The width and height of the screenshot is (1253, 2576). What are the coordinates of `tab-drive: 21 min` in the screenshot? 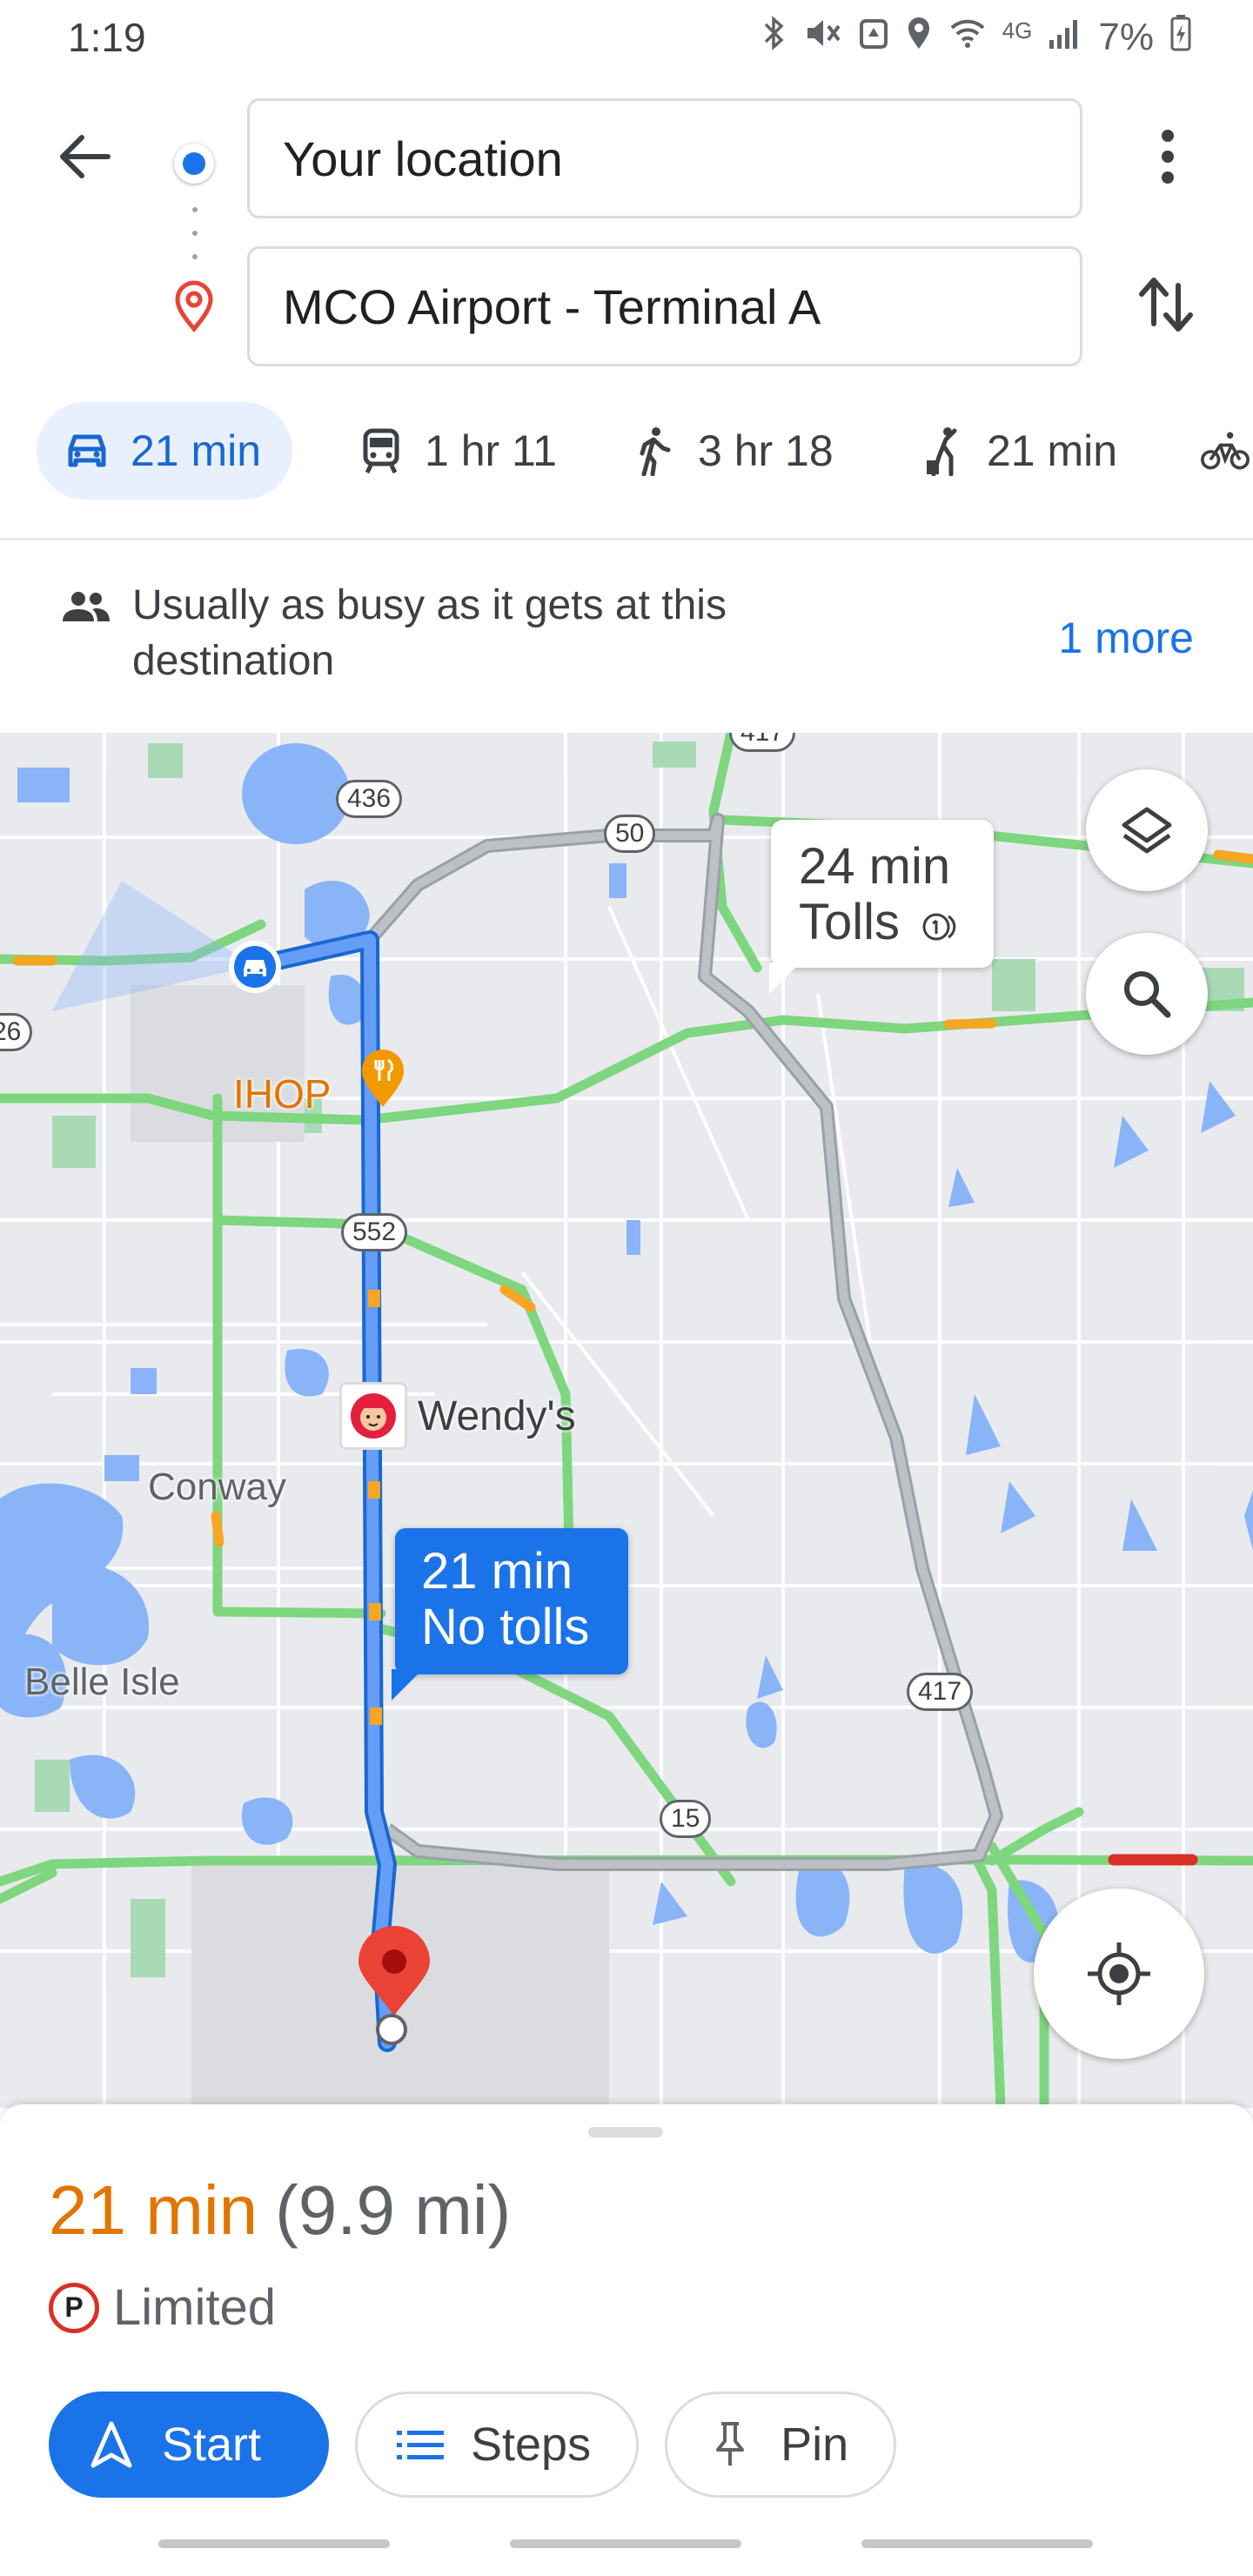 It's located at (165, 451).